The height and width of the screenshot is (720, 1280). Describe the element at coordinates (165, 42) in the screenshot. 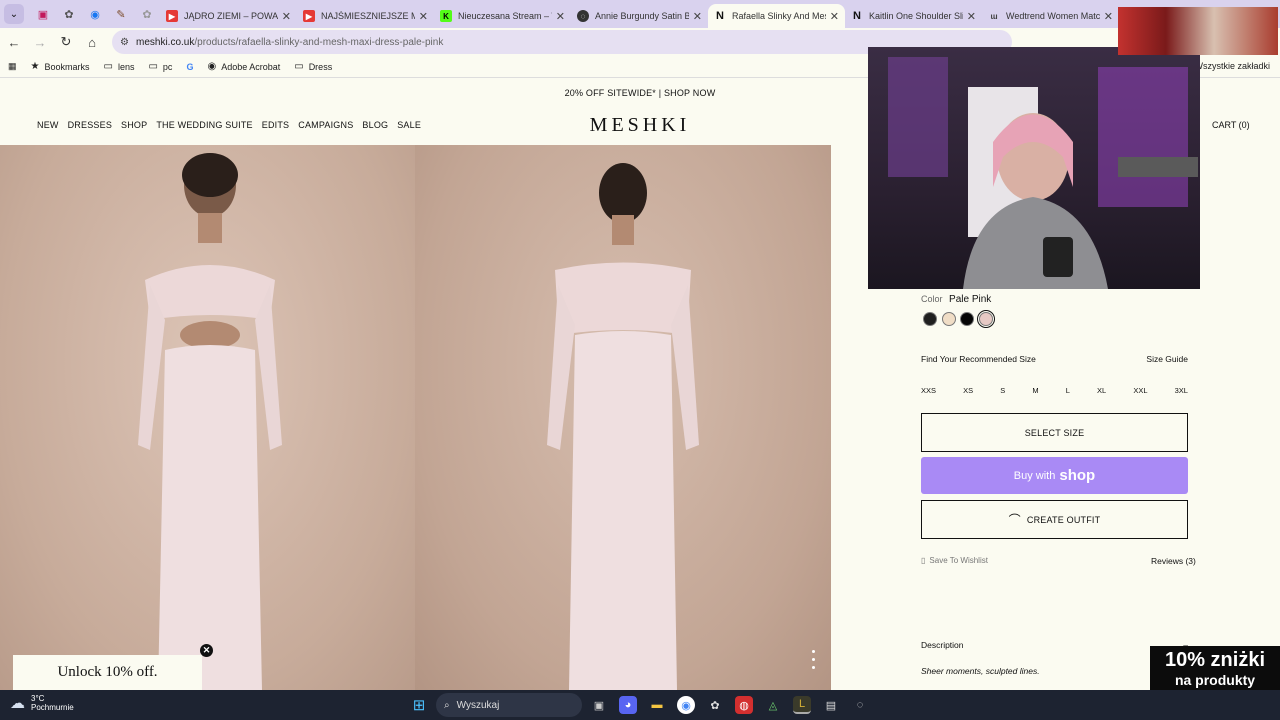

I see `url-host: meshki.co.uk` at that location.